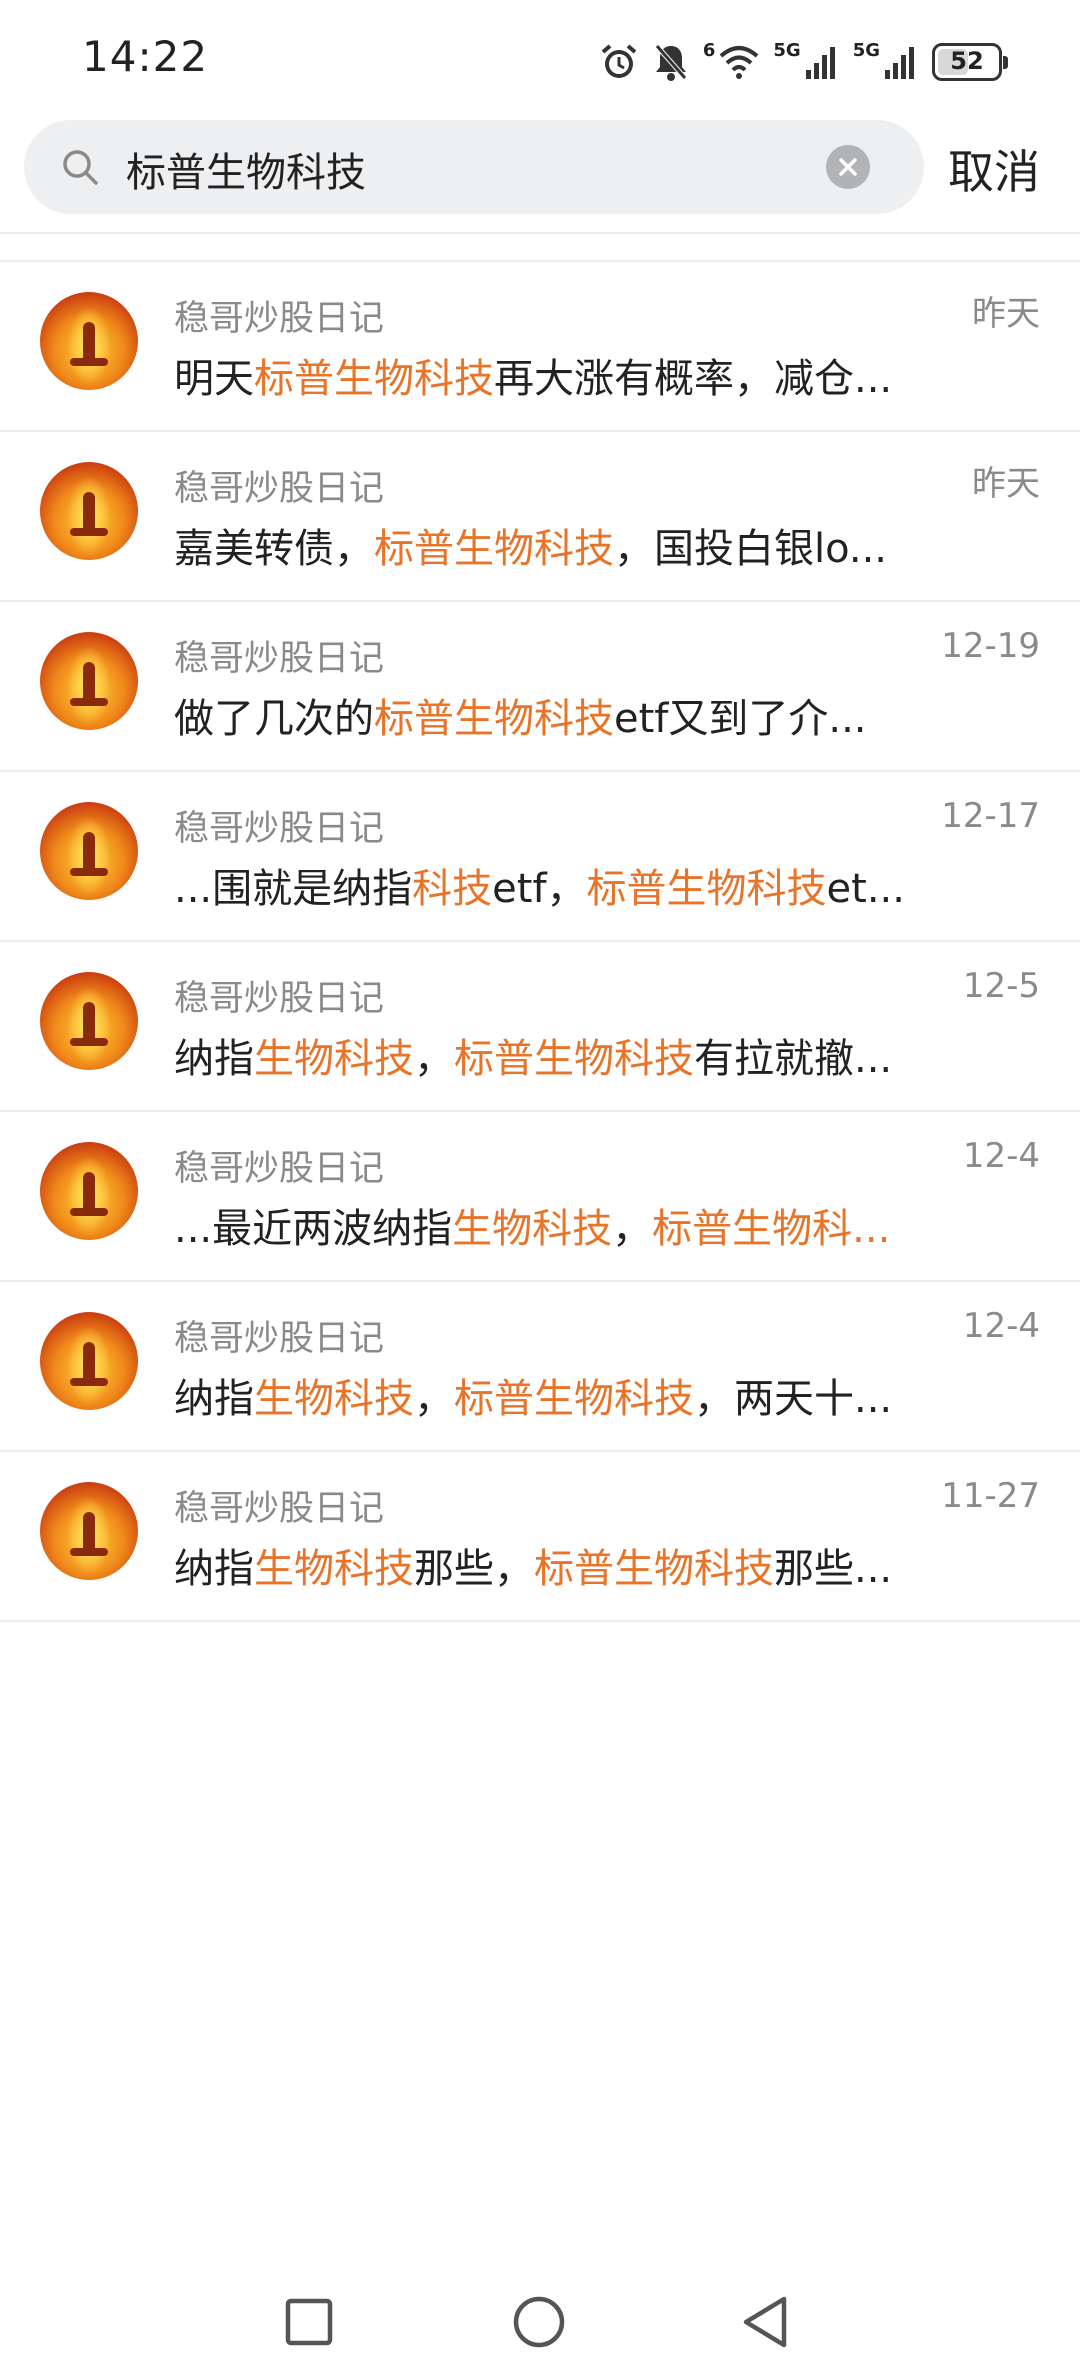 This screenshot has height=2373, width=1080. I want to click on snippet-text: 明天, so click(214, 379).